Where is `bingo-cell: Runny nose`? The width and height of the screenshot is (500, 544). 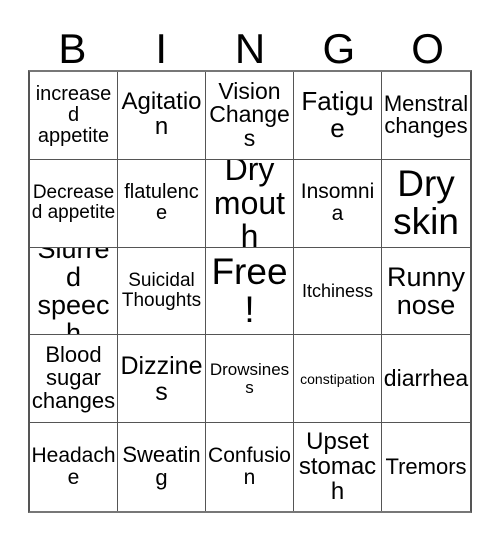
bingo-cell: Runny nose is located at coordinates (426, 291).